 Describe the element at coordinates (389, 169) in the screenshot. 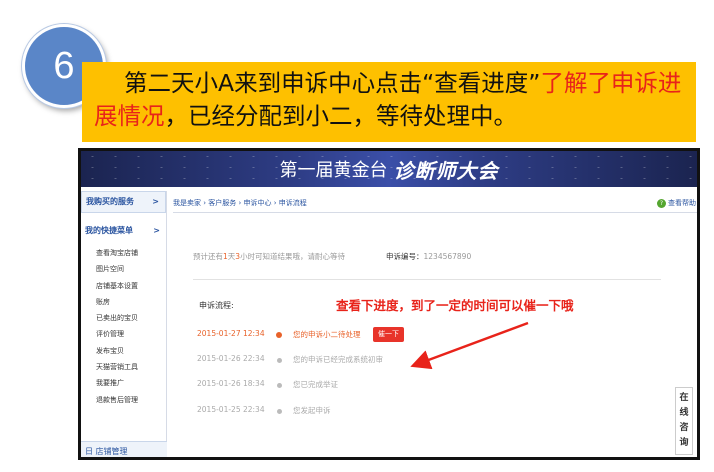

I see `page-banner: 第一届黄金台 诊断师大会` at that location.